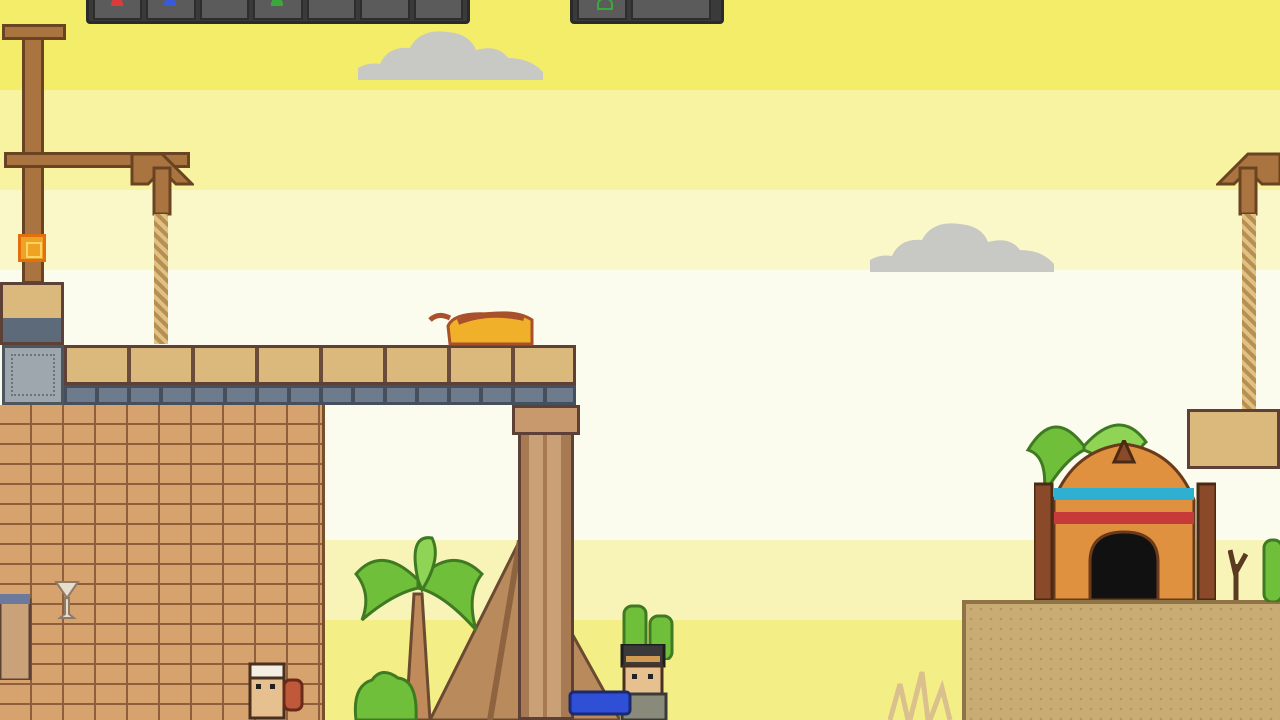 This screenshot has width=1280, height=720. Describe the element at coordinates (277, 3) in the screenshot. I see `green-gem-icon` at that location.